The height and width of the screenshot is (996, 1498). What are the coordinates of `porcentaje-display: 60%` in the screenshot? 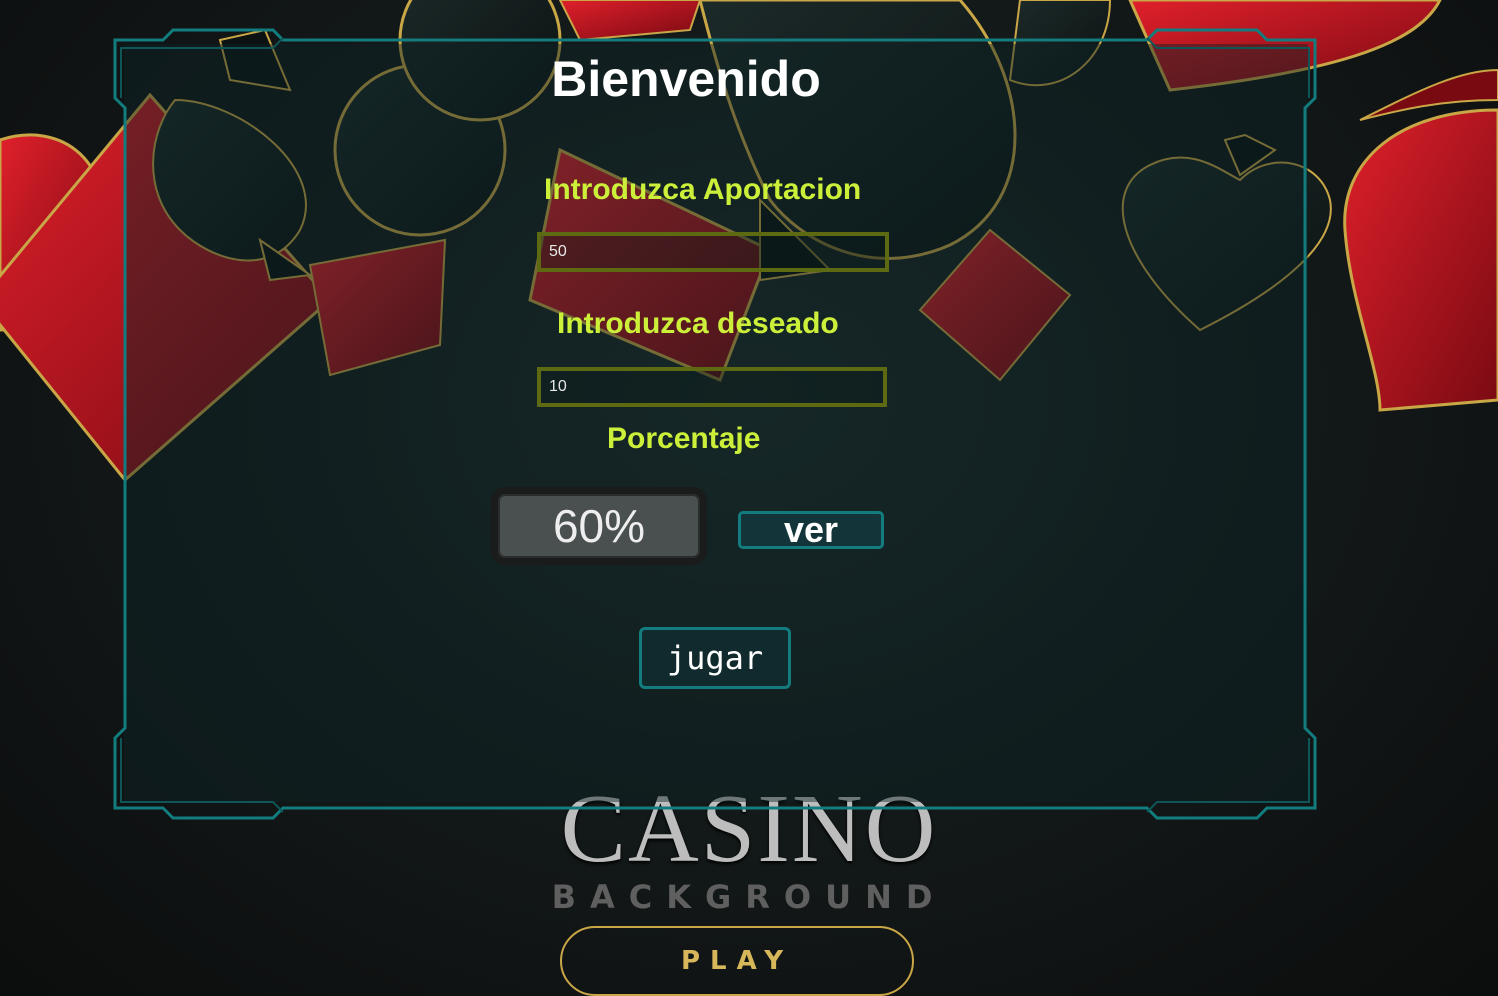 It's located at (599, 526).